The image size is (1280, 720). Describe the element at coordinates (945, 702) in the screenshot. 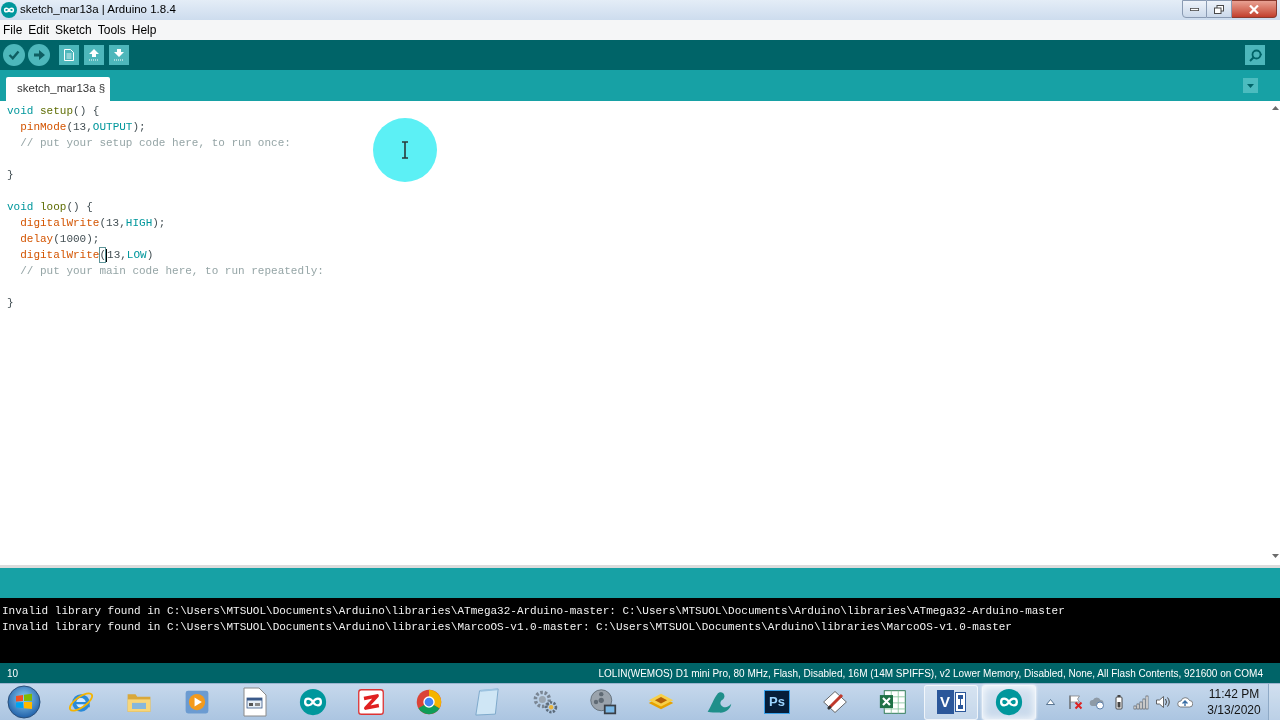

I see `app-logo: V` at that location.